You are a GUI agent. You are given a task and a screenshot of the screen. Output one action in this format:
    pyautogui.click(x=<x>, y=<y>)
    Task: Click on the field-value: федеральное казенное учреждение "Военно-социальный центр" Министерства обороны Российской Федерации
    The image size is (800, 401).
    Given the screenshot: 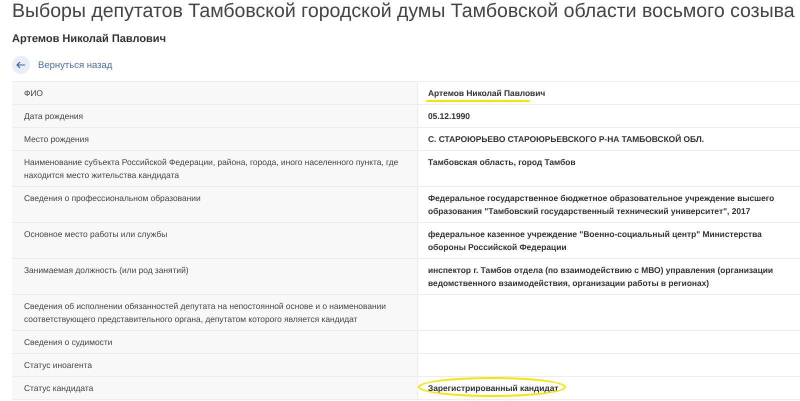 What is the action you would take?
    pyautogui.click(x=595, y=240)
    